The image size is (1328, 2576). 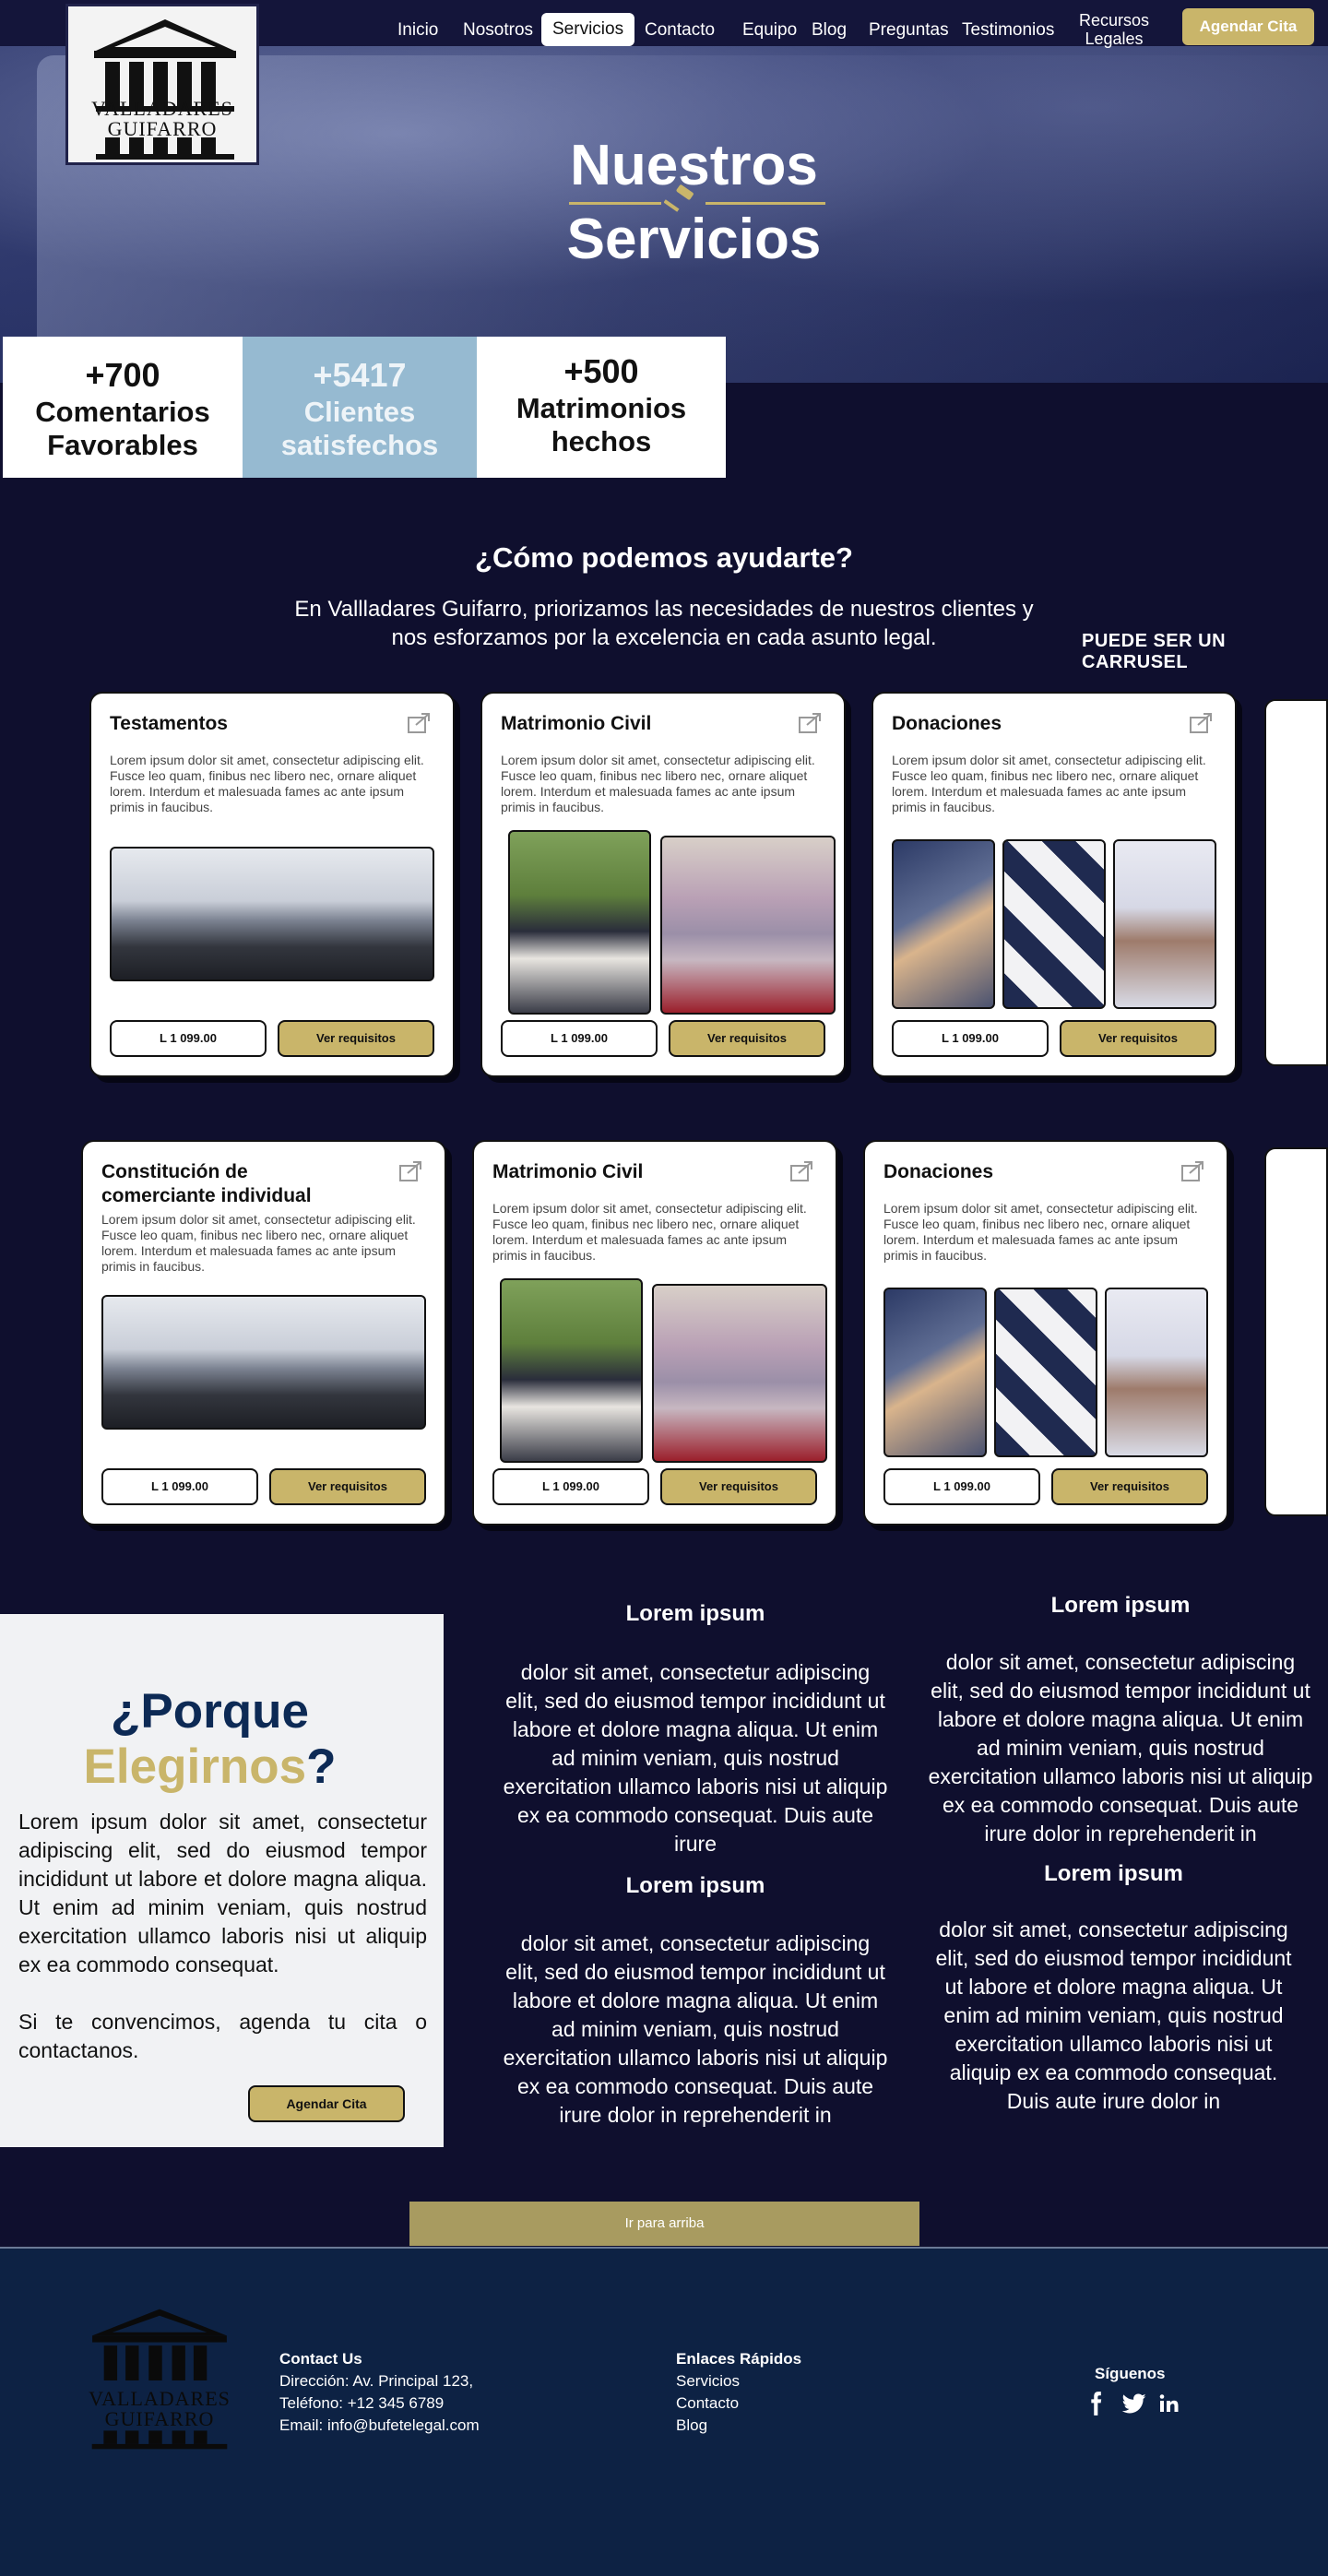 What do you see at coordinates (588, 29) in the screenshot?
I see `nav-item-servicios: Servicios` at bounding box center [588, 29].